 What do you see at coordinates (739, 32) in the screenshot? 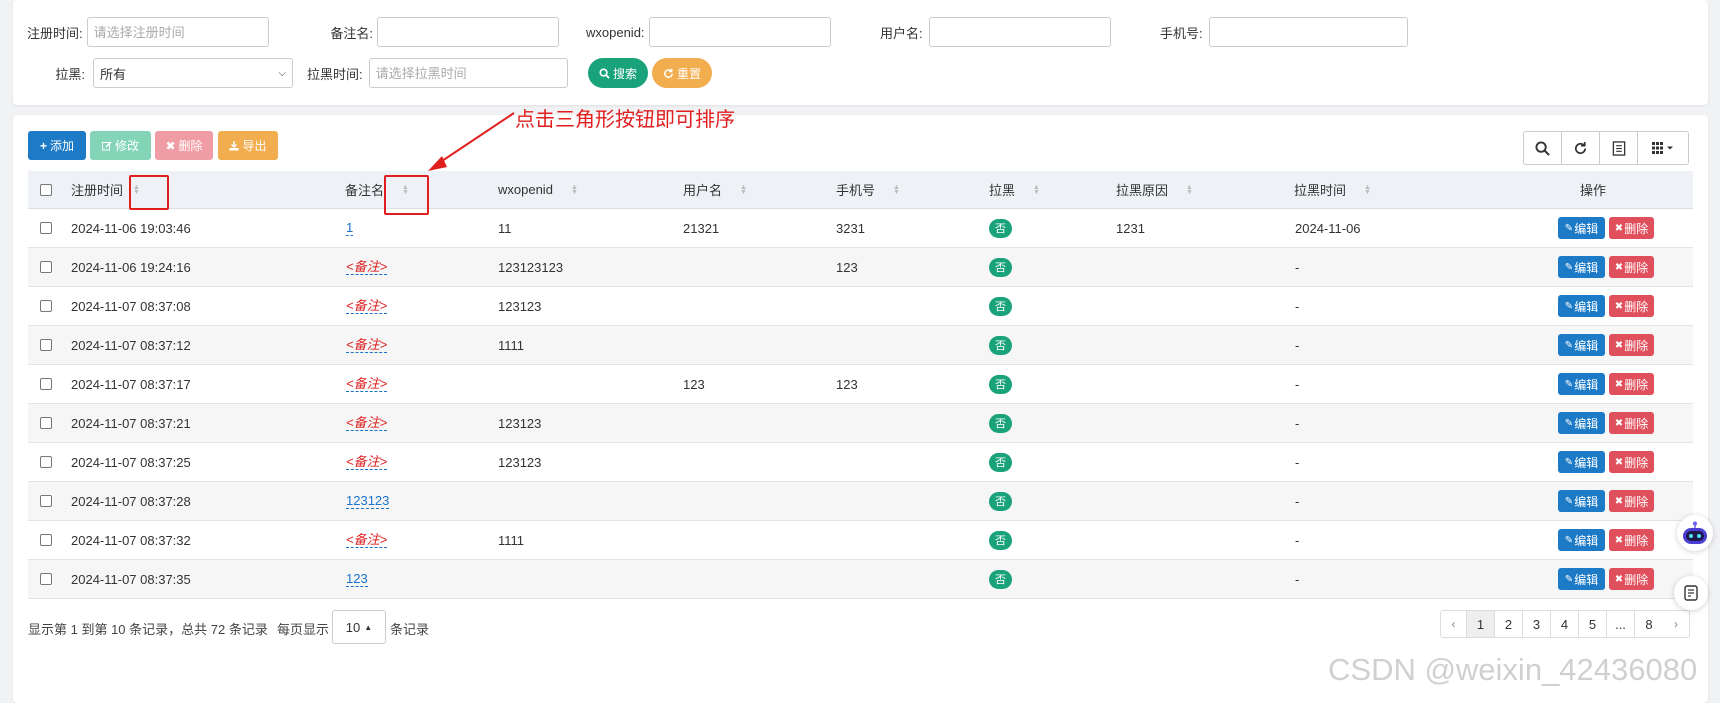
I see `wxopenid-input` at bounding box center [739, 32].